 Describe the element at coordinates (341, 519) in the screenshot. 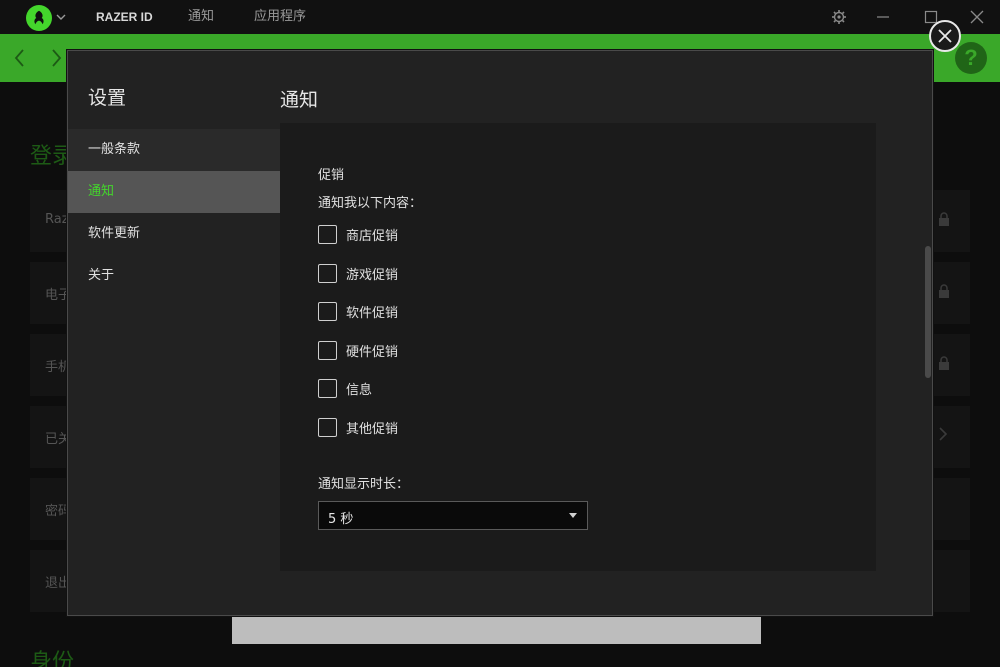

I see `duration-value: 5 秒` at that location.